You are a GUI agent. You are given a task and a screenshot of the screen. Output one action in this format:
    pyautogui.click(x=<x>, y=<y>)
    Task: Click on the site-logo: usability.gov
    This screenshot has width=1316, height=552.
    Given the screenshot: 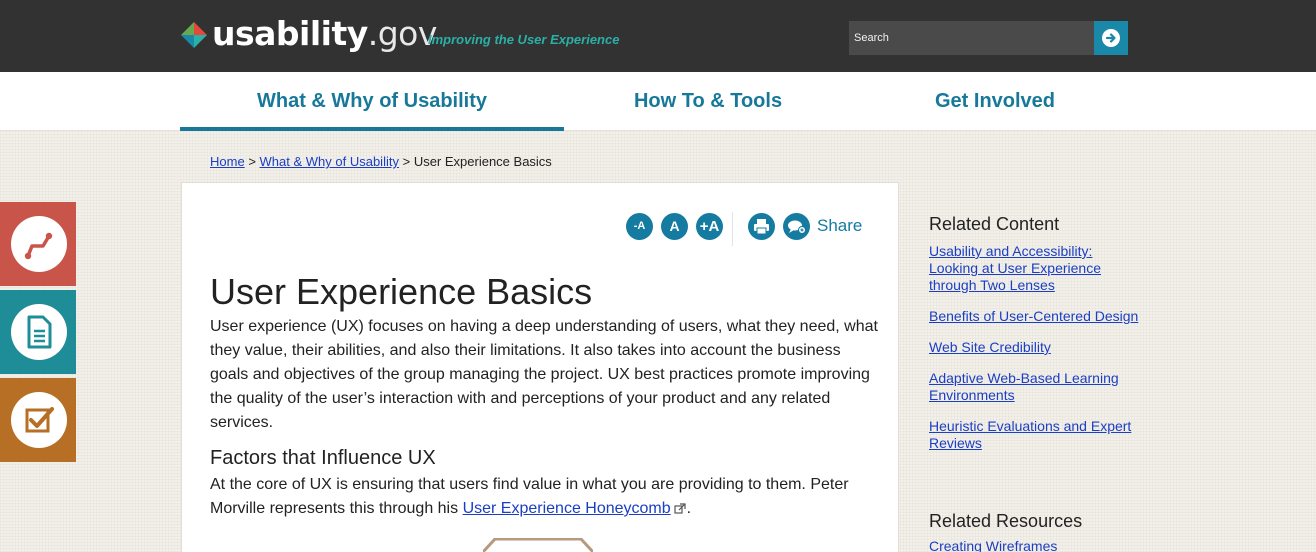 What is the action you would take?
    pyautogui.click(x=324, y=33)
    